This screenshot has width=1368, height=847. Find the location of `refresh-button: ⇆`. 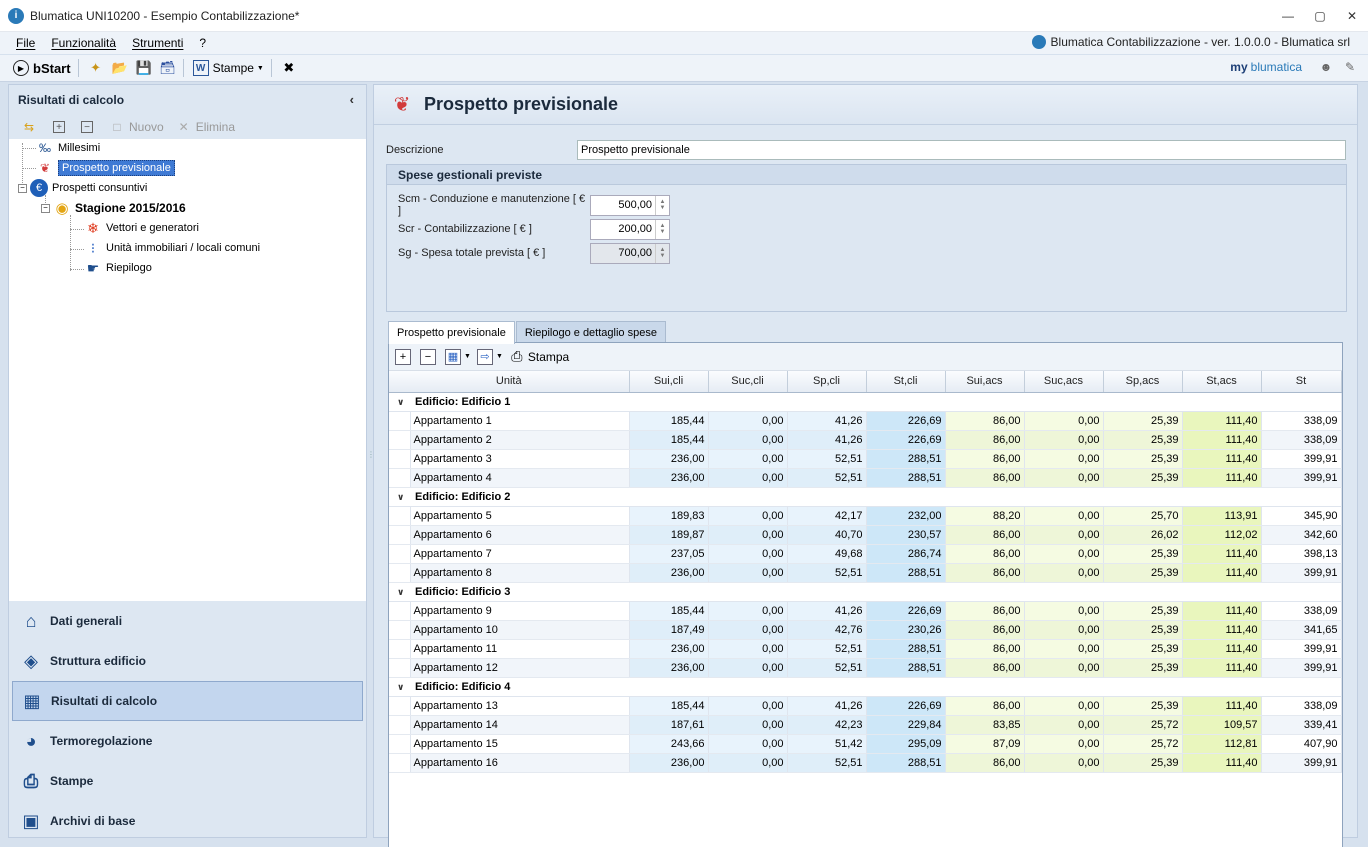

refresh-button: ⇆ is located at coordinates (31, 127).